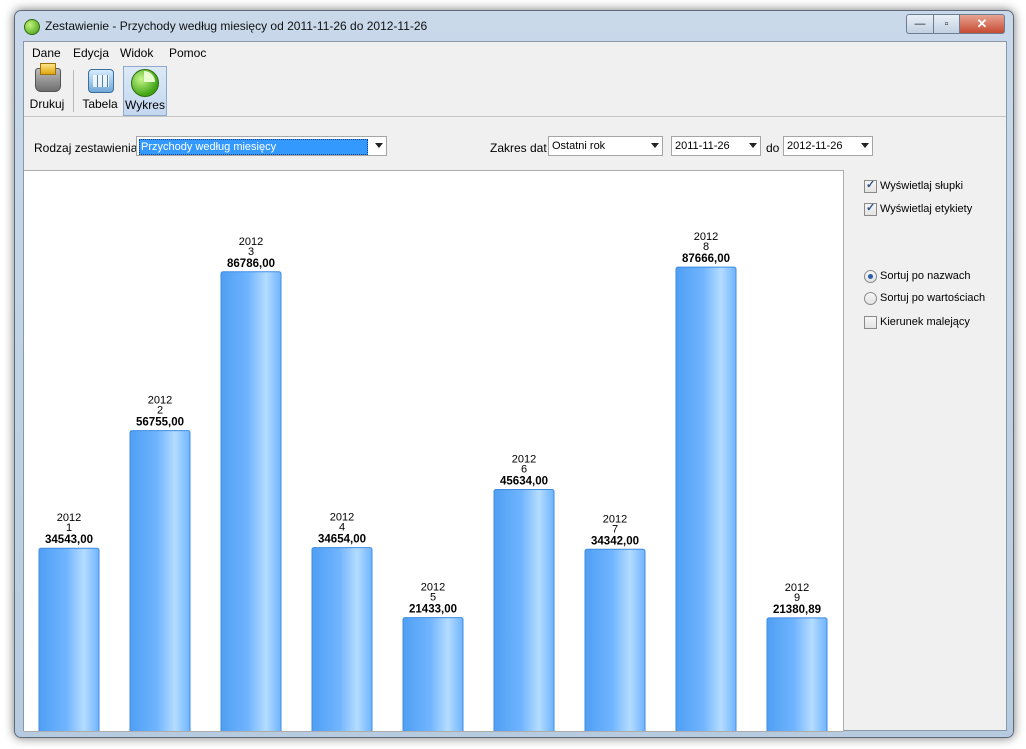 The image size is (1026, 749). I want to click on show-labels-checkbox, so click(870, 208).